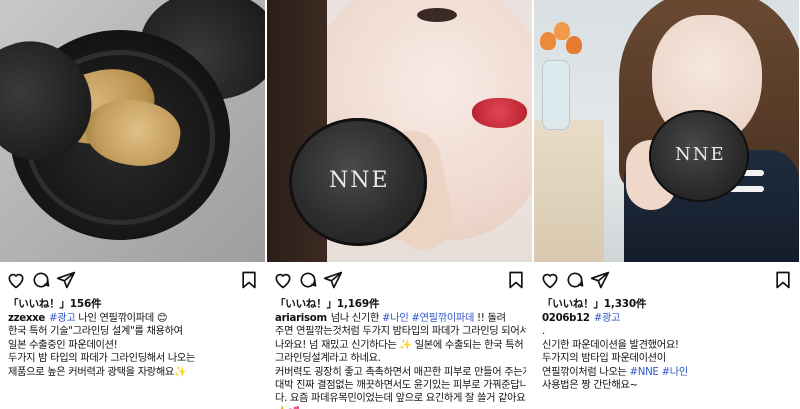 This screenshot has height=409, width=800. I want to click on caption-text: !! 돌려, so click(491, 318).